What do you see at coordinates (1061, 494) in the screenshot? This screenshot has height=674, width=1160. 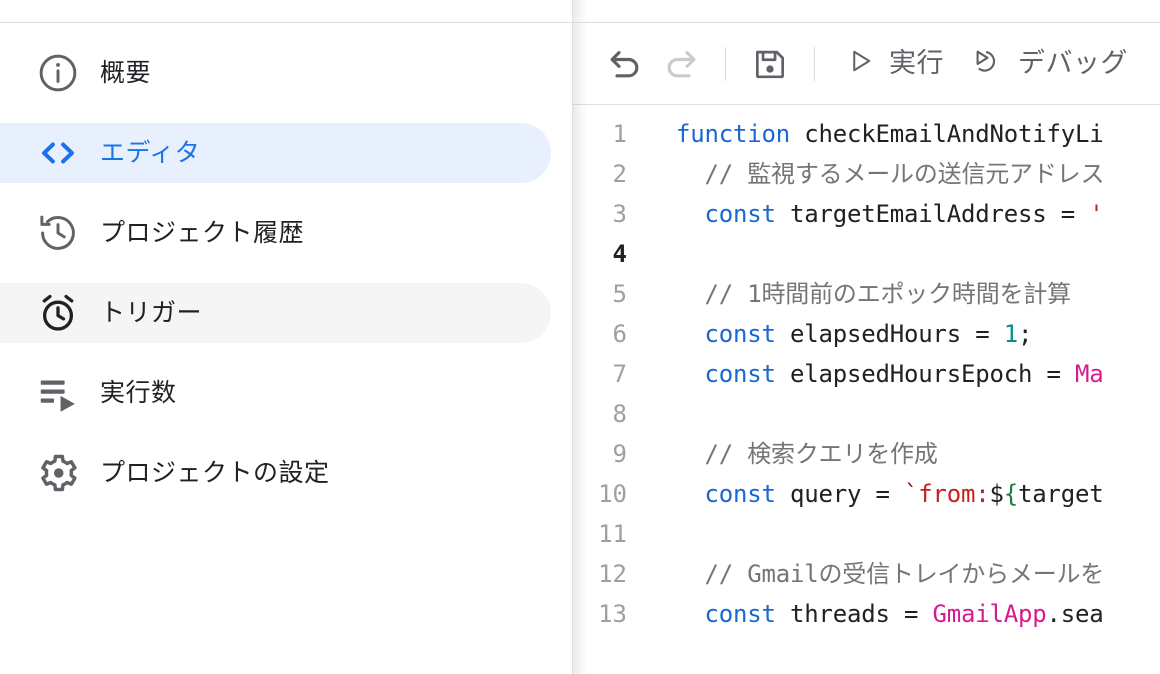 I see `code-token: target` at bounding box center [1061, 494].